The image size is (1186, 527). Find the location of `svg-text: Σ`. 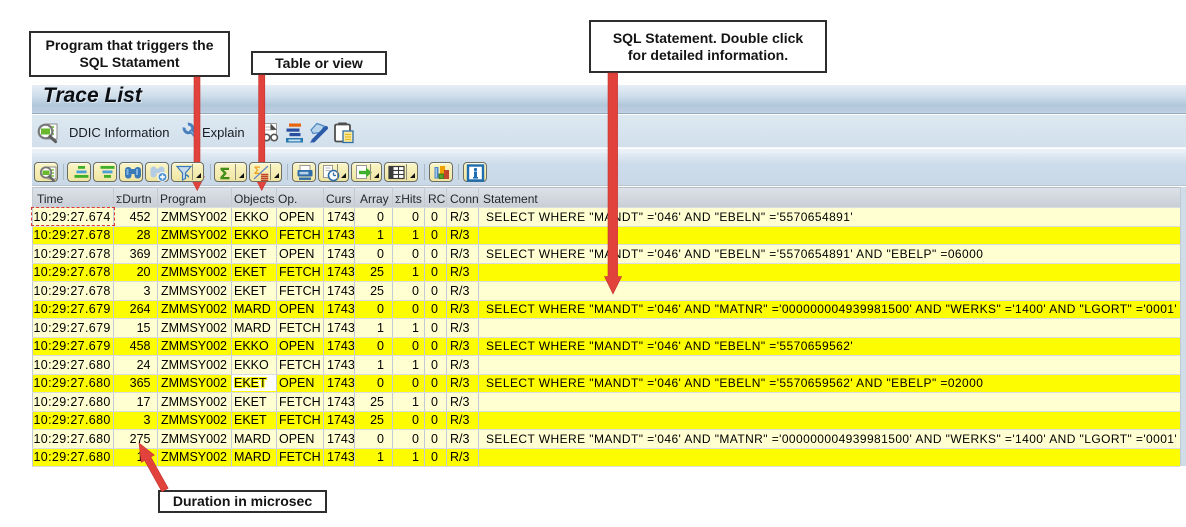

svg-text: Σ is located at coordinates (225, 174).